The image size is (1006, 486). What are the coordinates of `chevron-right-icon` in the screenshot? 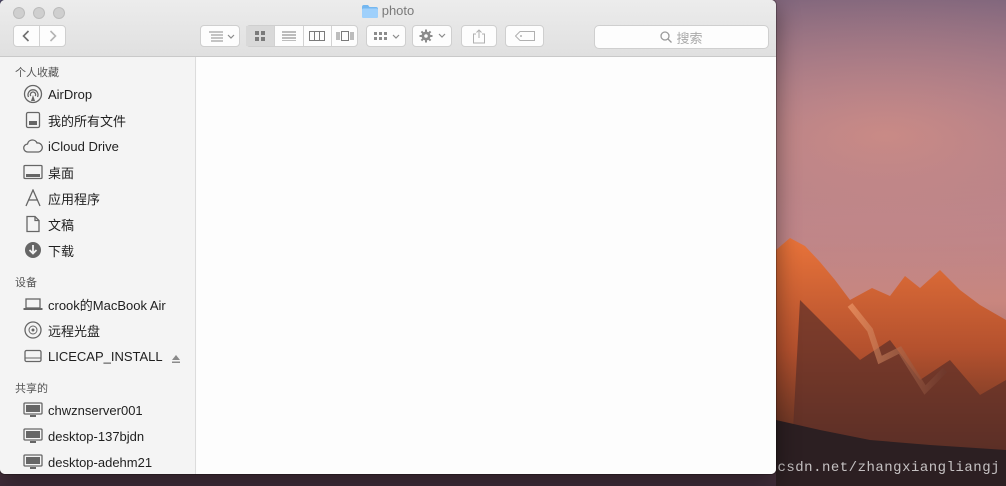 It's located at (53, 36).